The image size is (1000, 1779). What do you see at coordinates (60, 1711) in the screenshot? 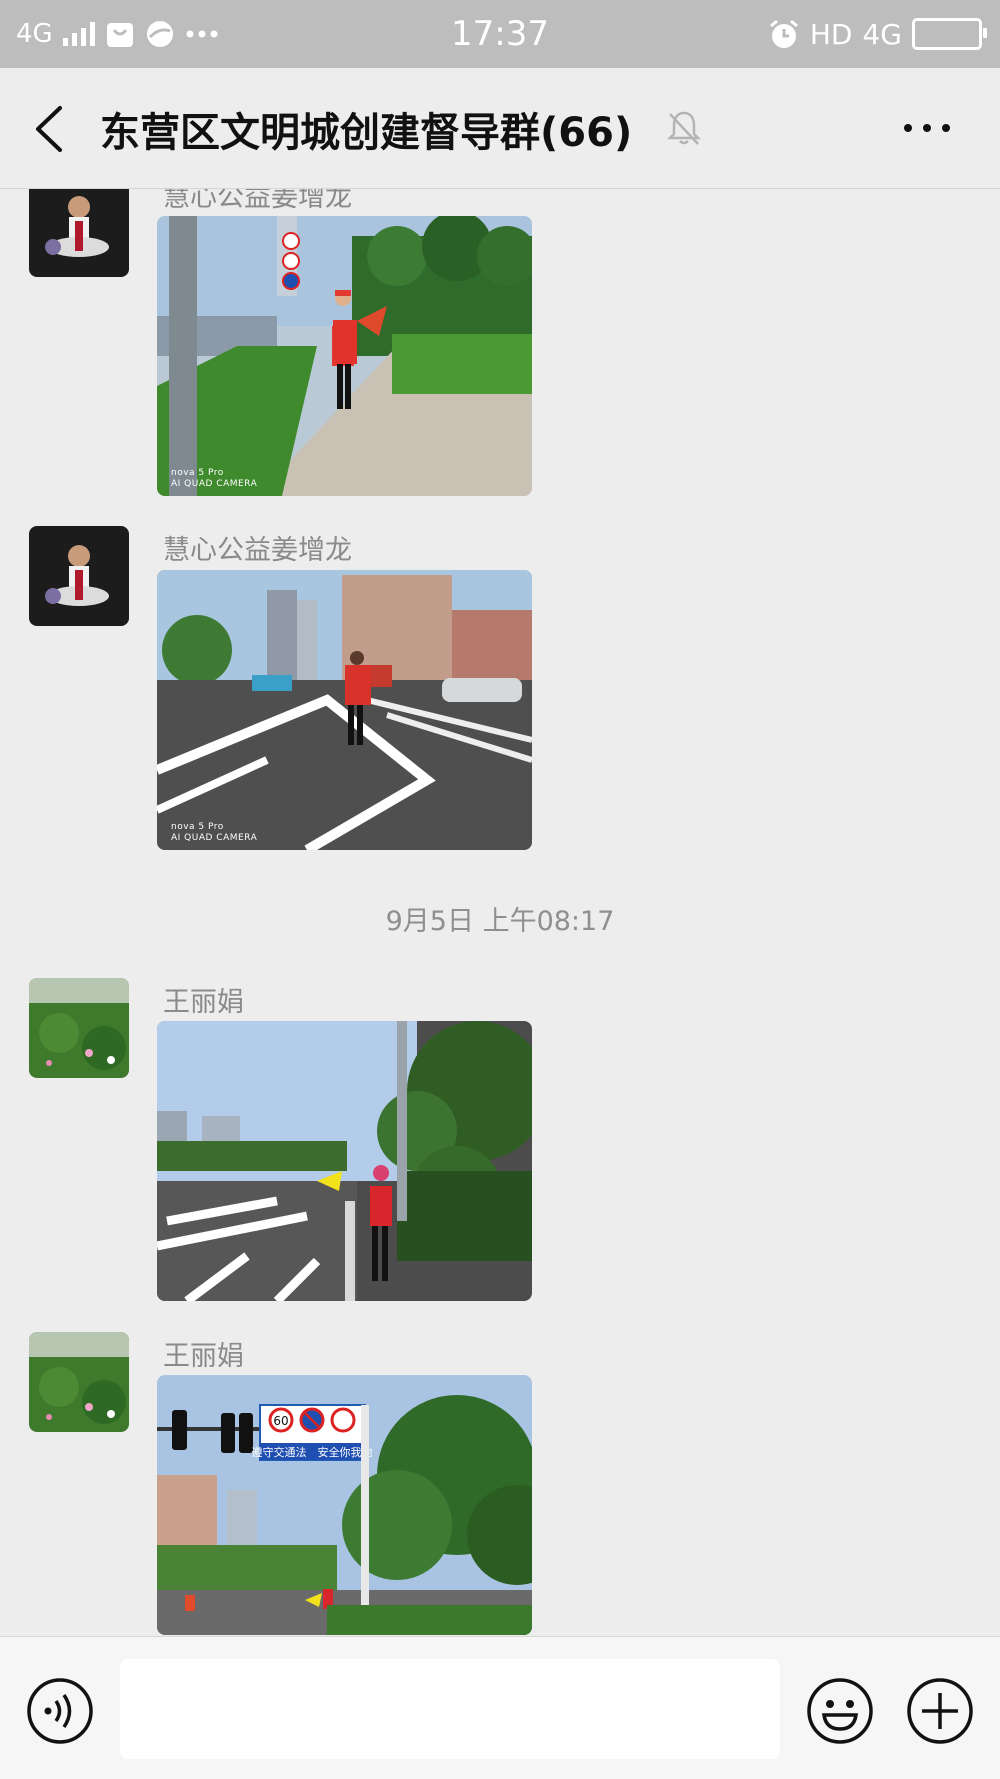
I see `voice-icon` at bounding box center [60, 1711].